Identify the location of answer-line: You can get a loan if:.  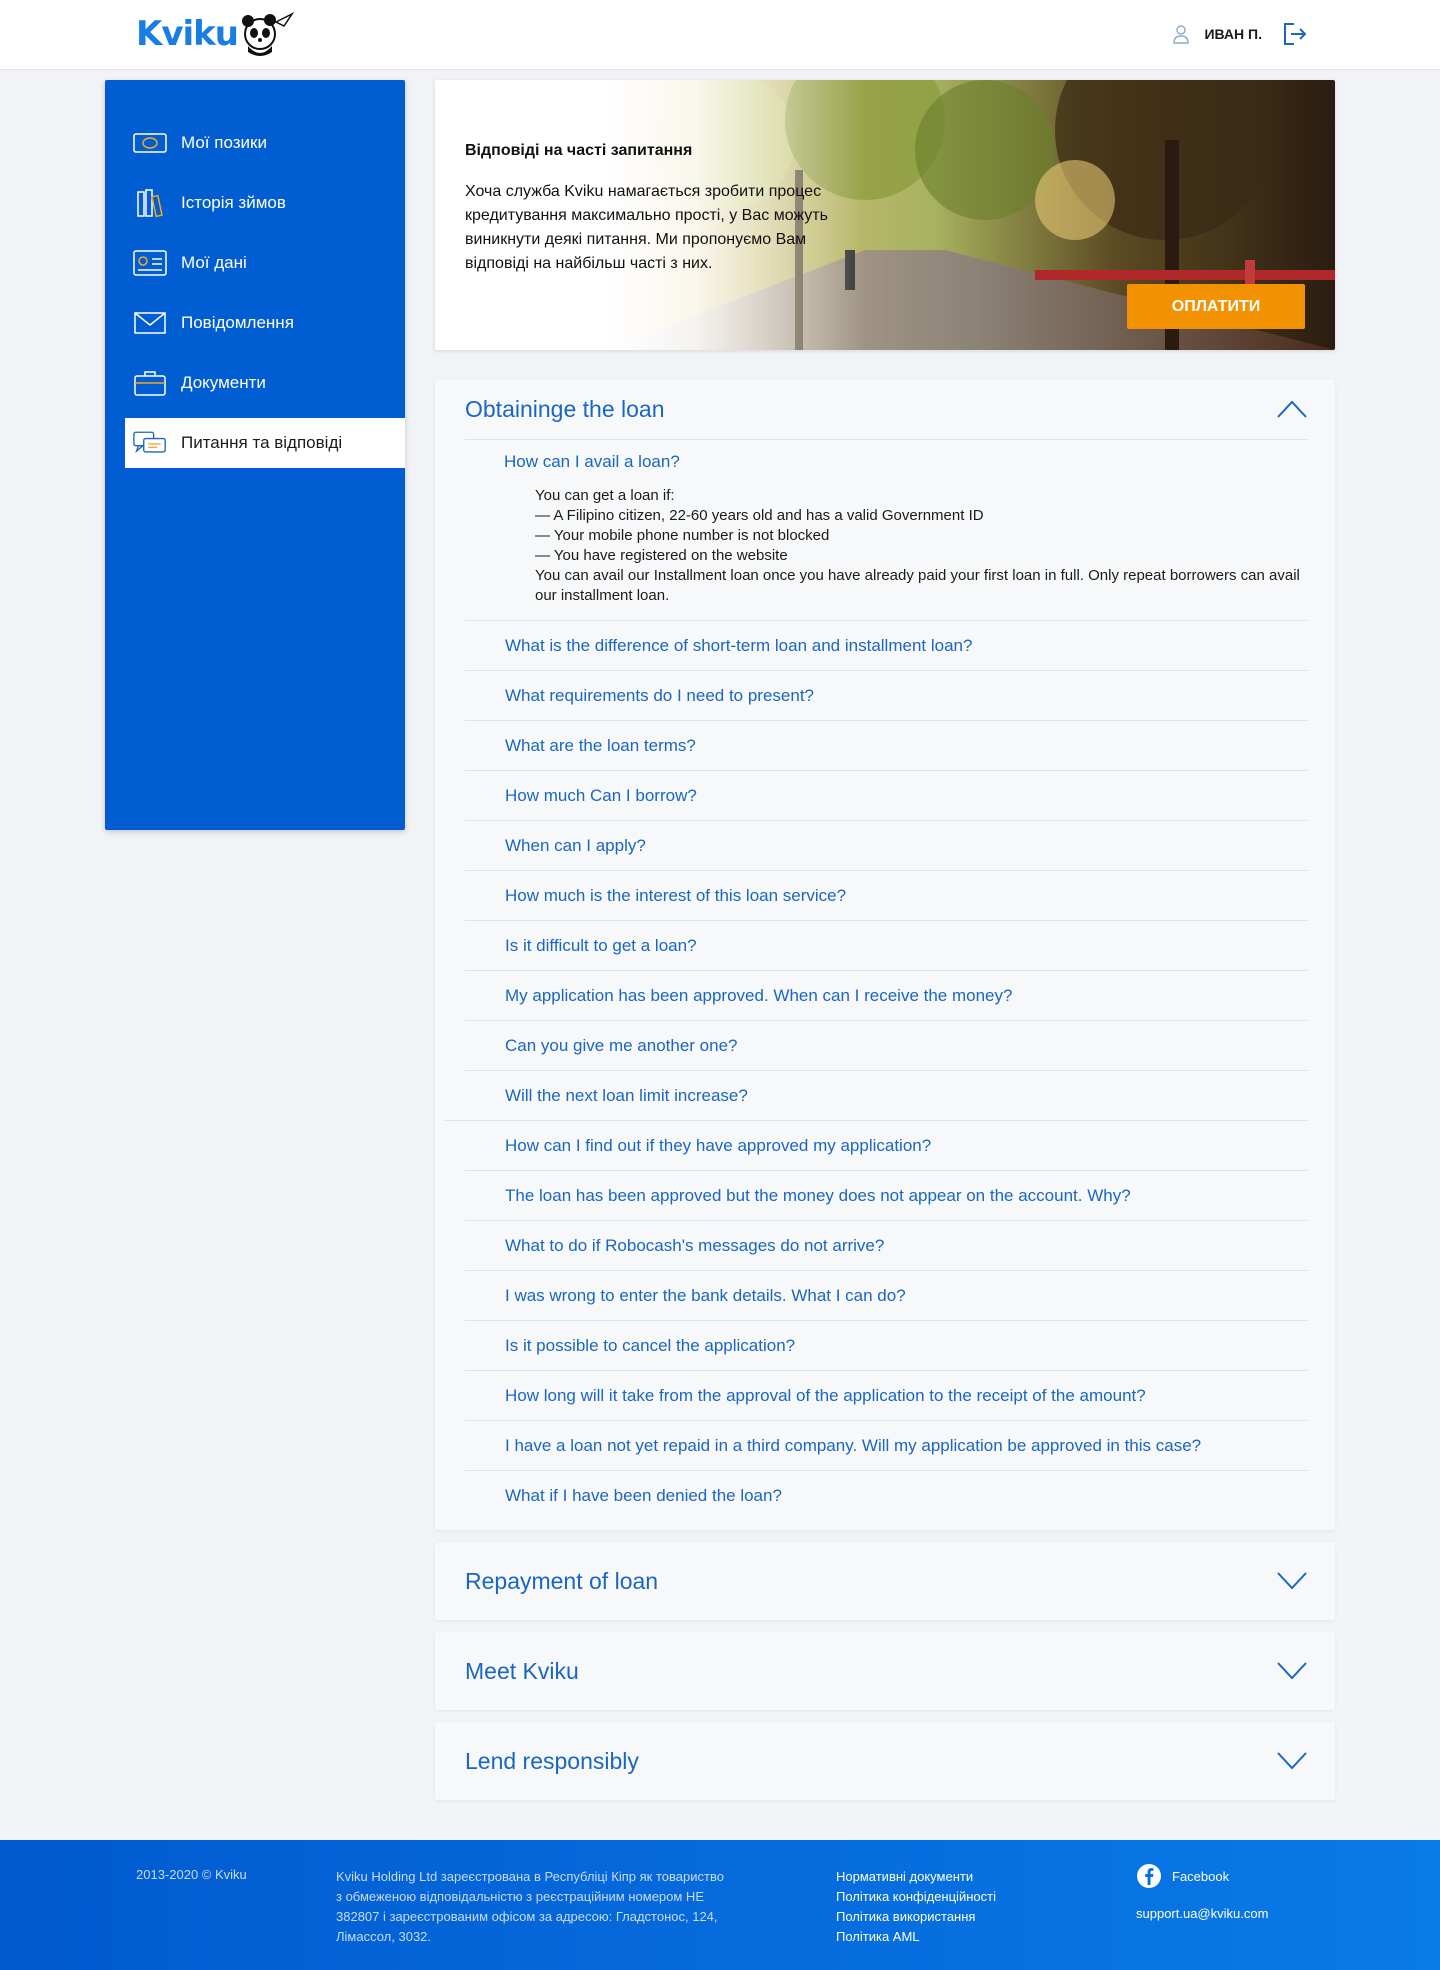
(605, 495).